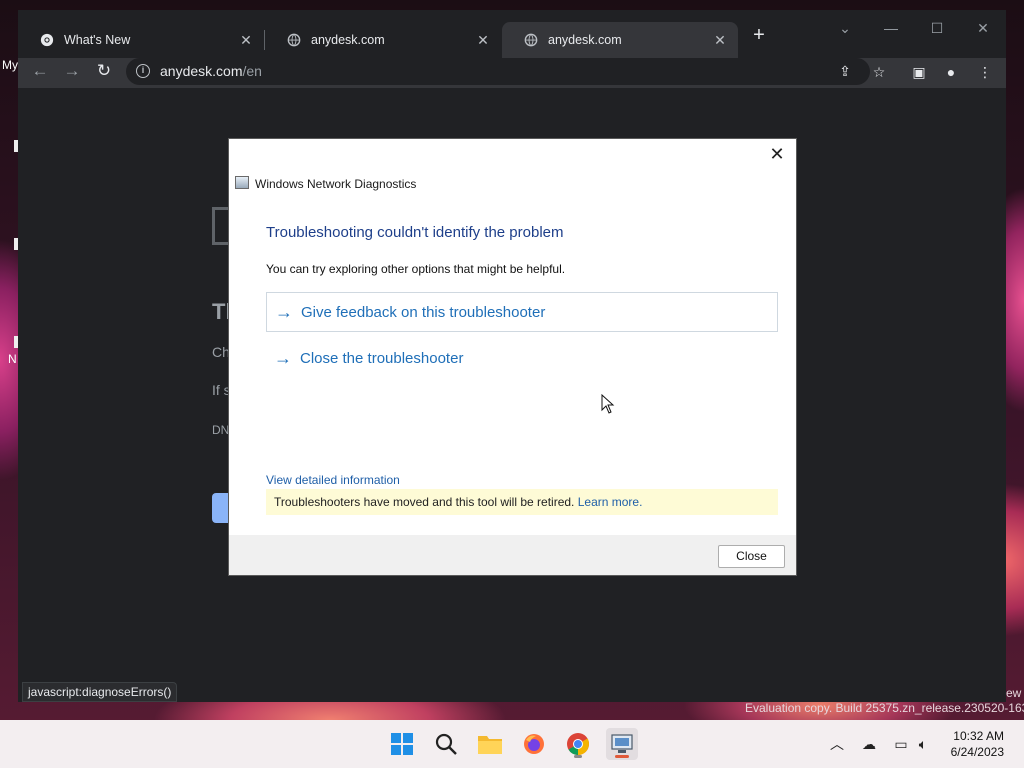 This screenshot has height=768, width=1024. Describe the element at coordinates (983, 28) in the screenshot. I see `close-window-button: ✕` at that location.